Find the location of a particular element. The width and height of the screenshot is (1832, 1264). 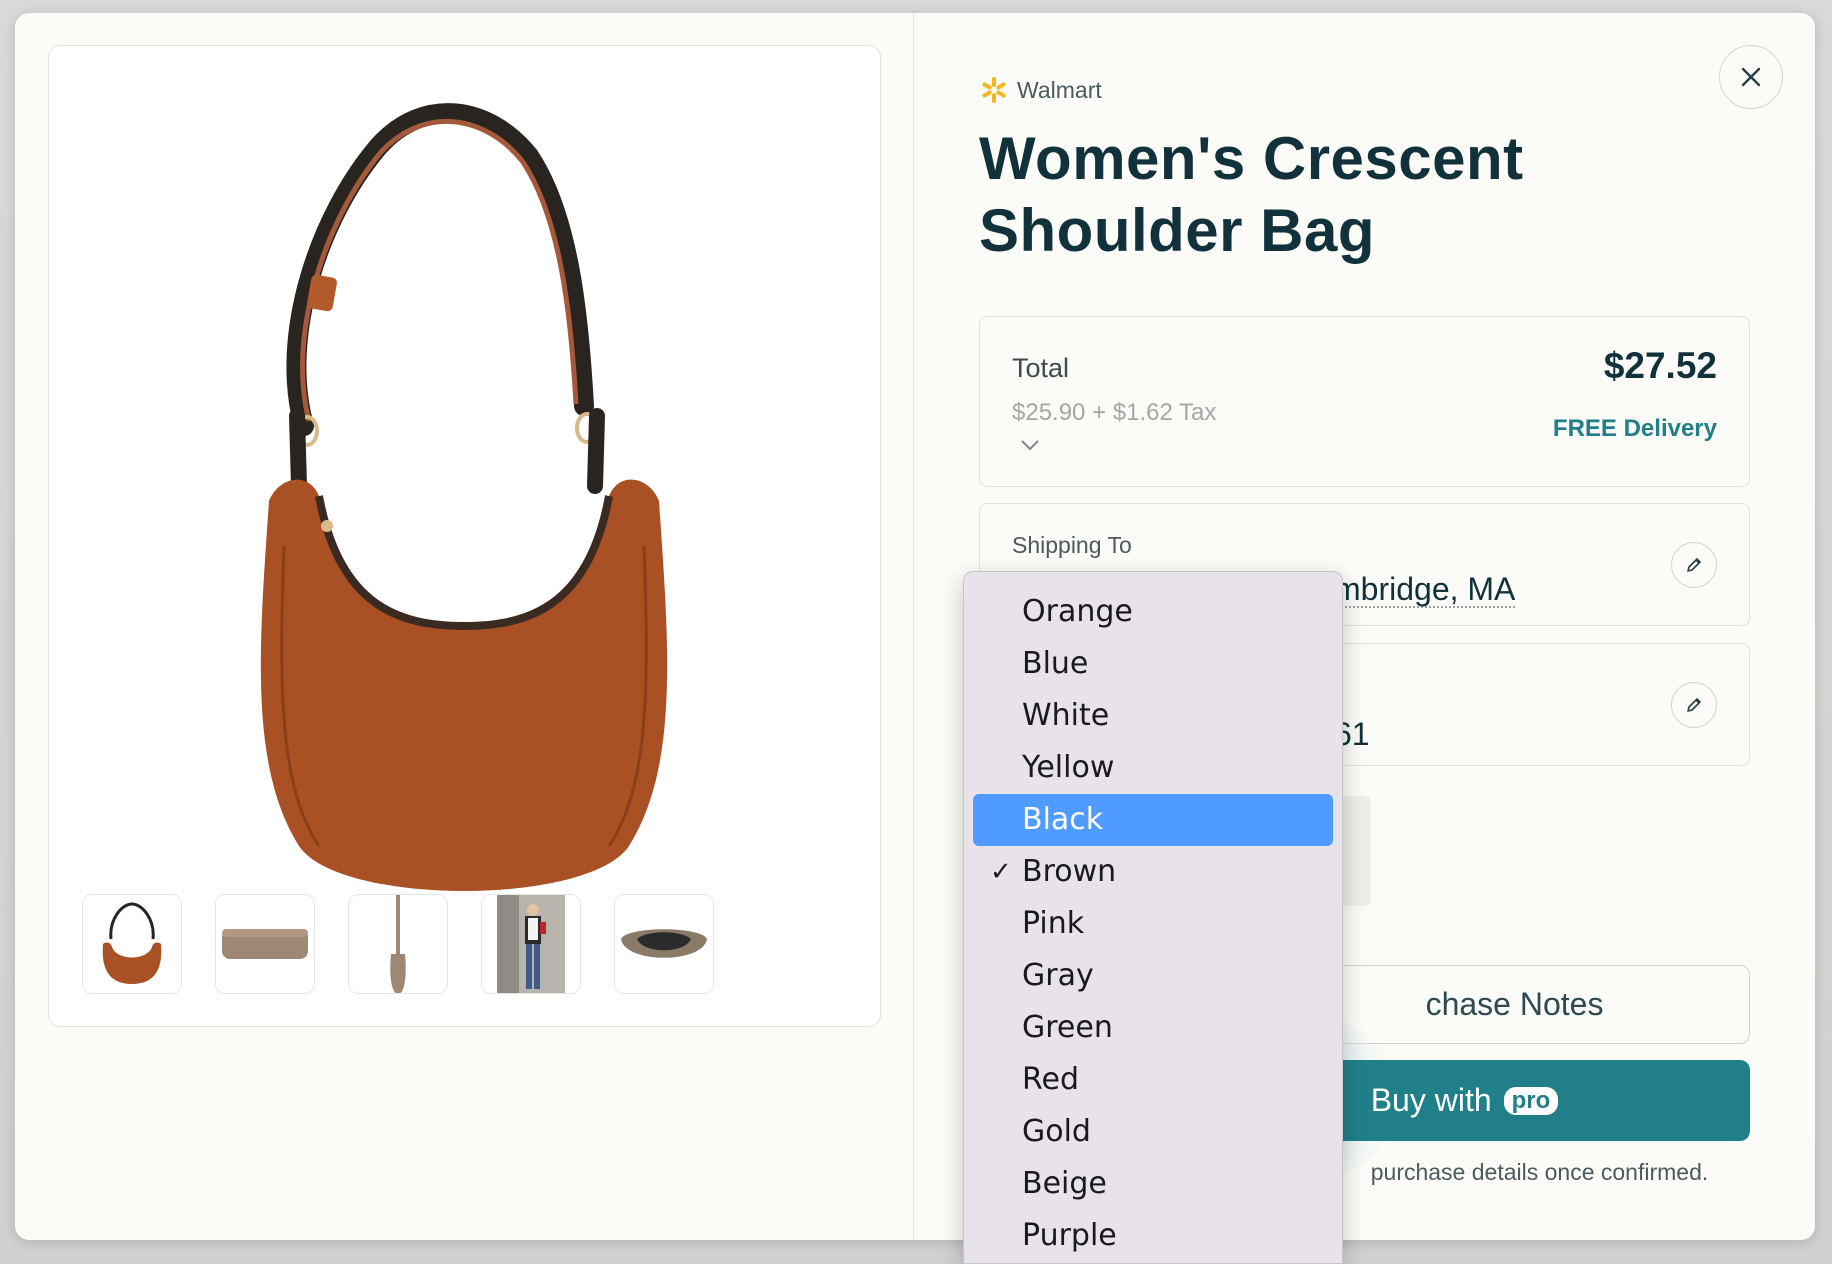

option-red: Red is located at coordinates (1153, 1080).